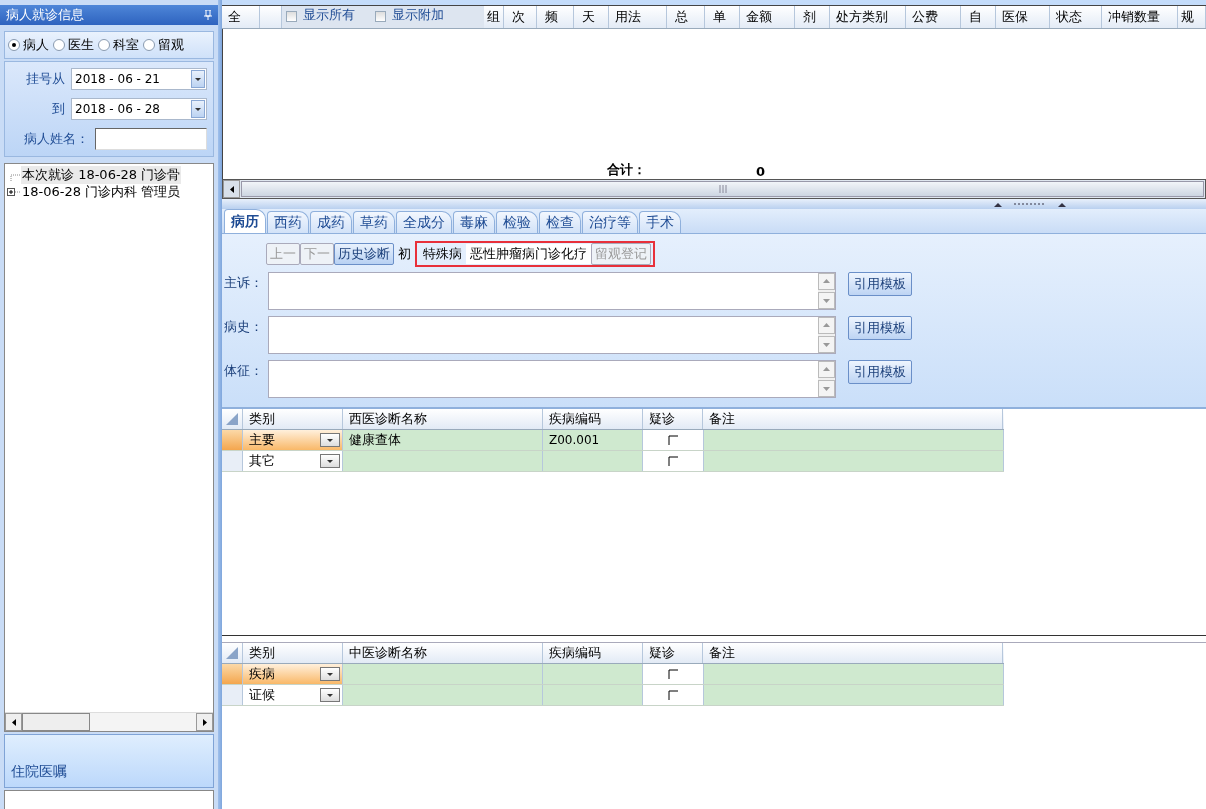 The width and height of the screenshot is (1206, 809). What do you see at coordinates (208, 15) in the screenshot?
I see `pin-icon` at bounding box center [208, 15].